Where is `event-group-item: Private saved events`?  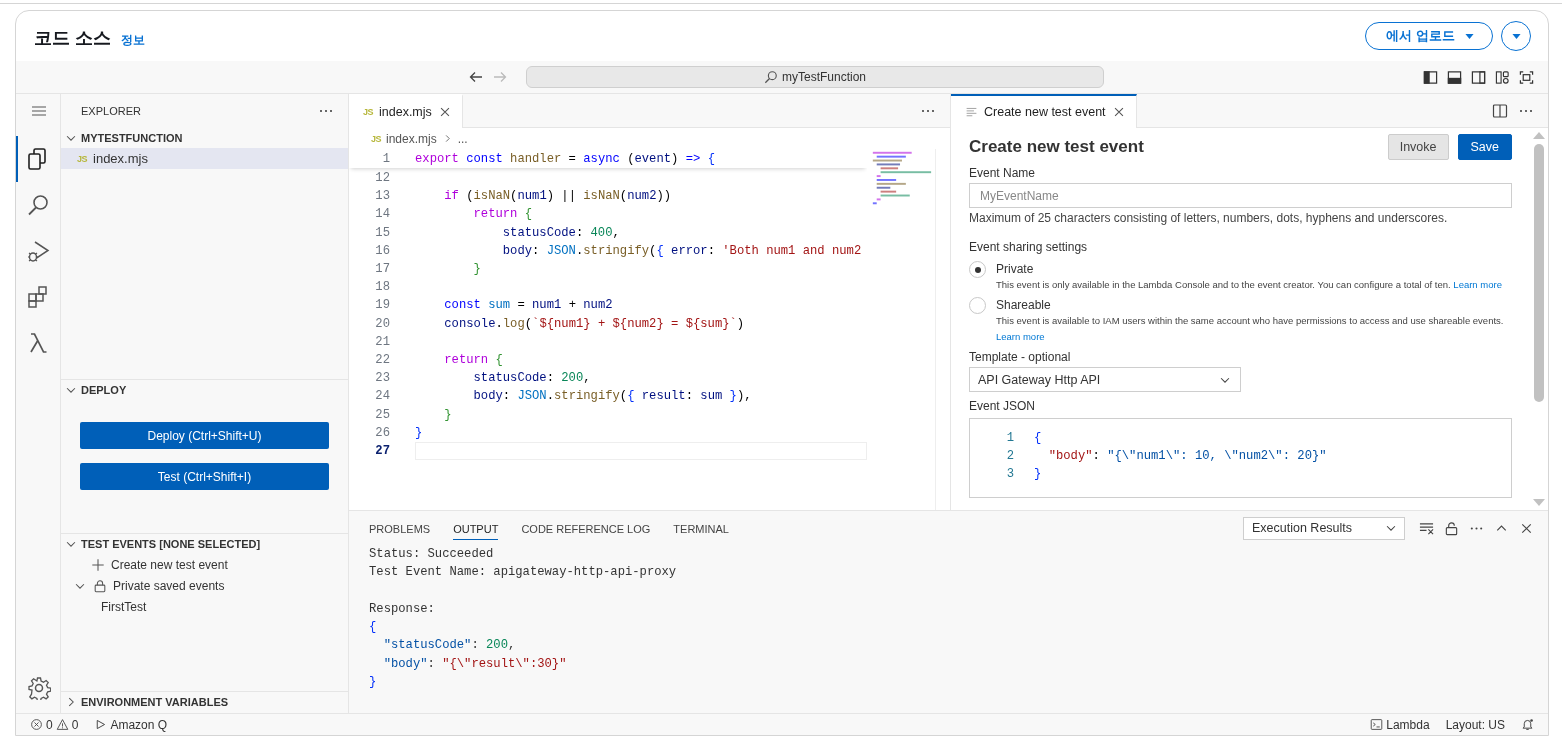
event-group-item: Private saved events is located at coordinates (204, 585).